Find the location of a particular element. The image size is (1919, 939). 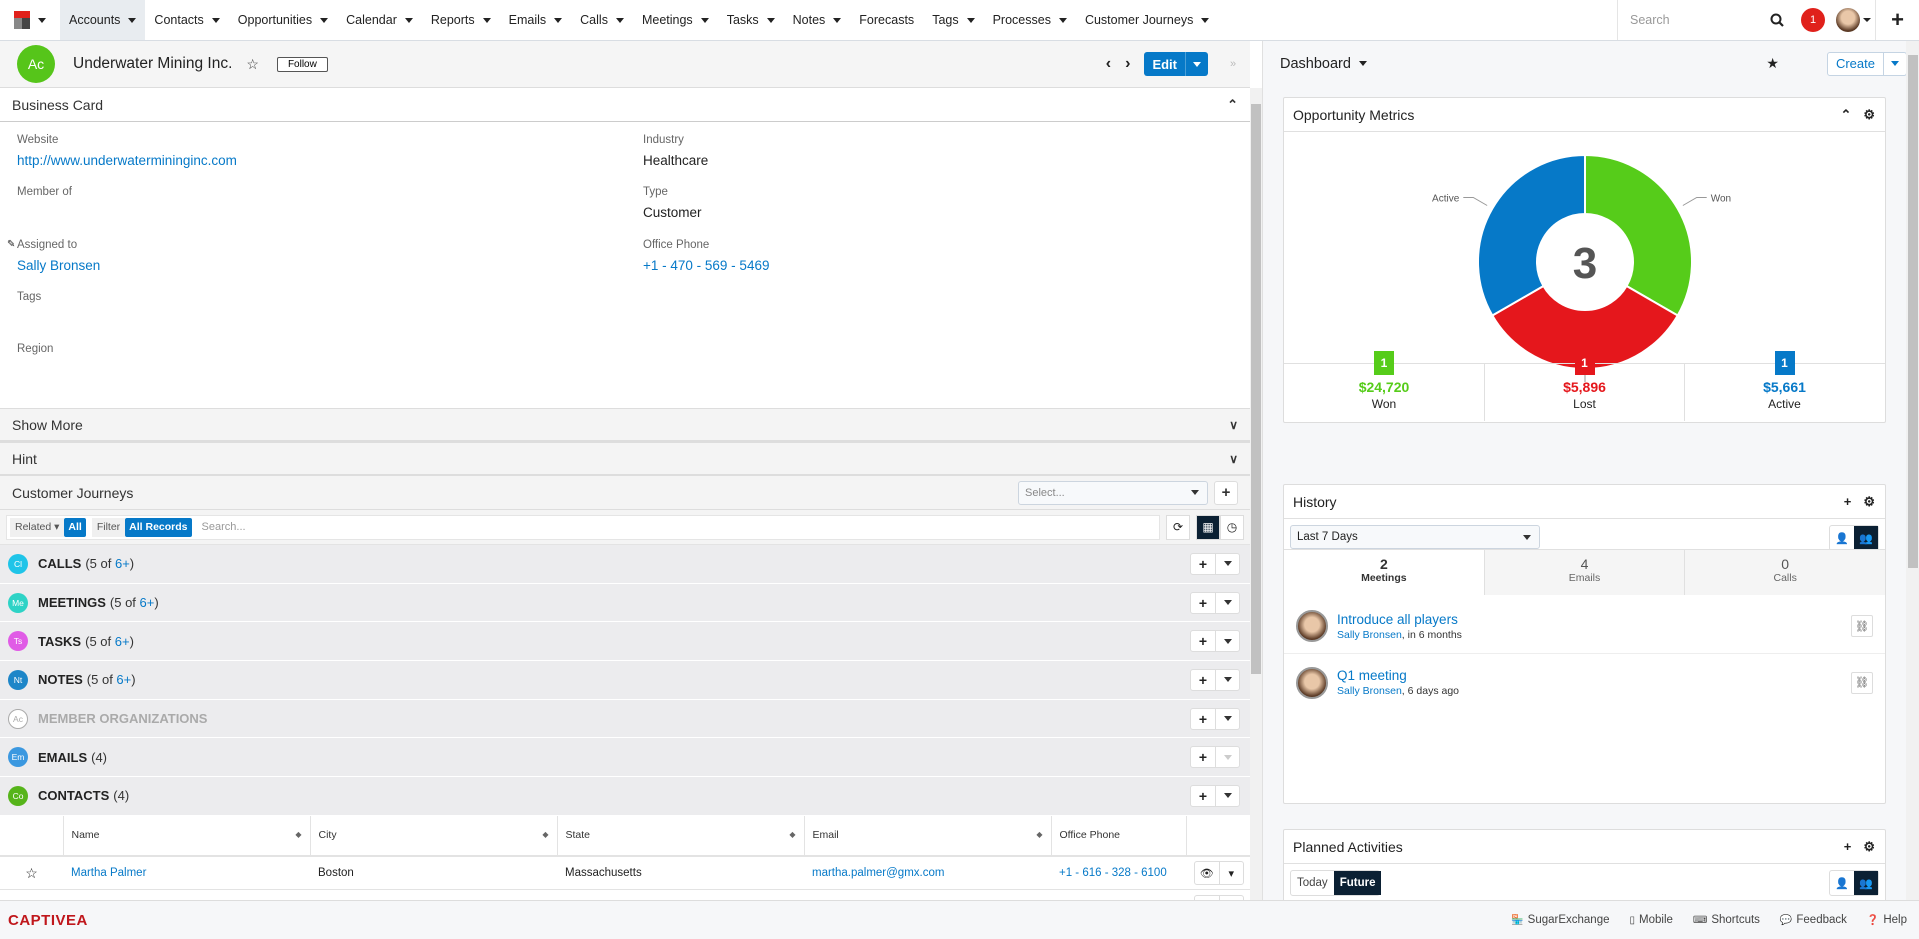

create-button: Create is located at coordinates (1856, 63).